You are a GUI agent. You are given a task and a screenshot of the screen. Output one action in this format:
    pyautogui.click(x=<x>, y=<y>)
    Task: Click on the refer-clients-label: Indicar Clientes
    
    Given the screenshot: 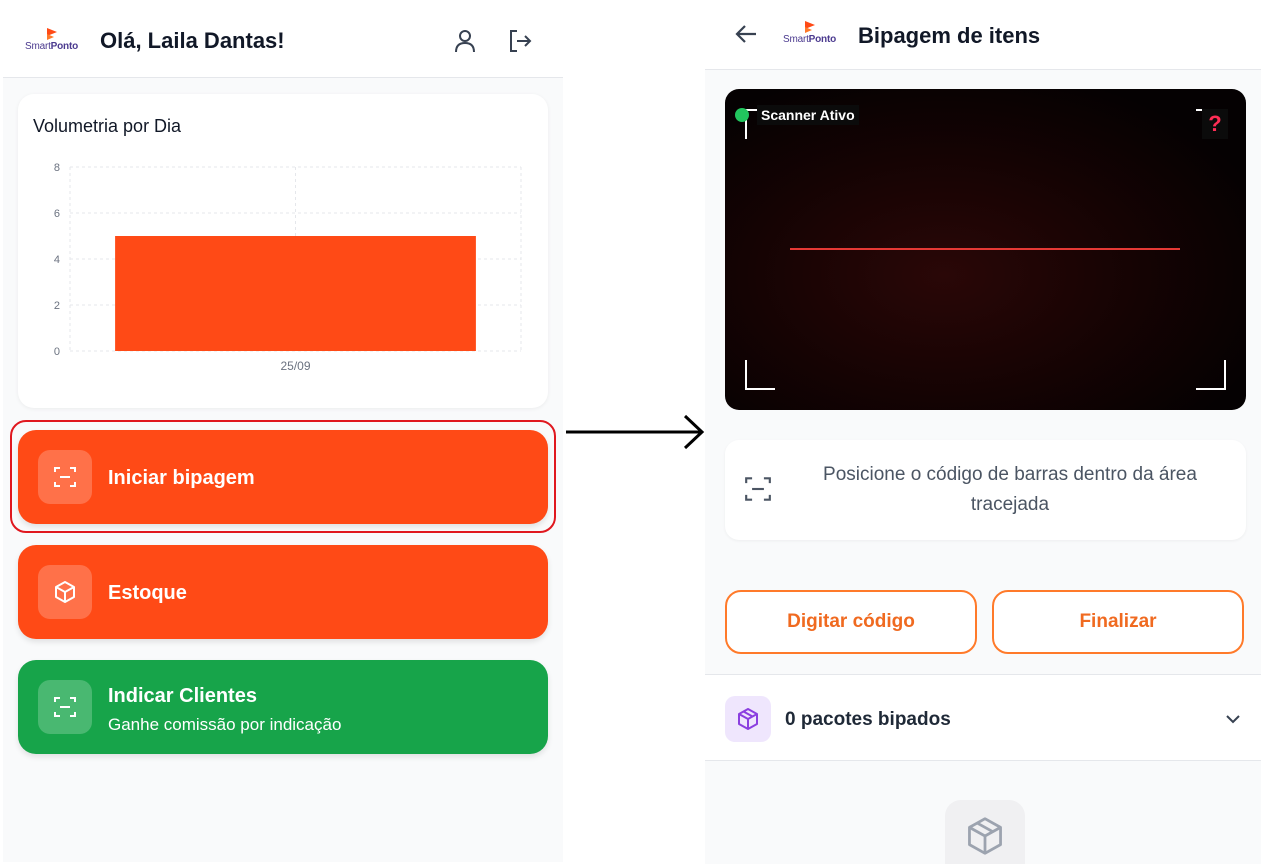 What is the action you would take?
    pyautogui.click(x=182, y=696)
    